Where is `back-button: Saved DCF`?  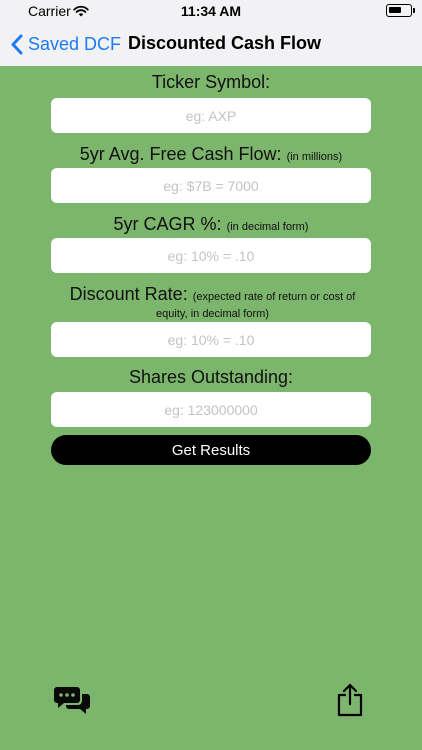 back-button: Saved DCF is located at coordinates (65, 44).